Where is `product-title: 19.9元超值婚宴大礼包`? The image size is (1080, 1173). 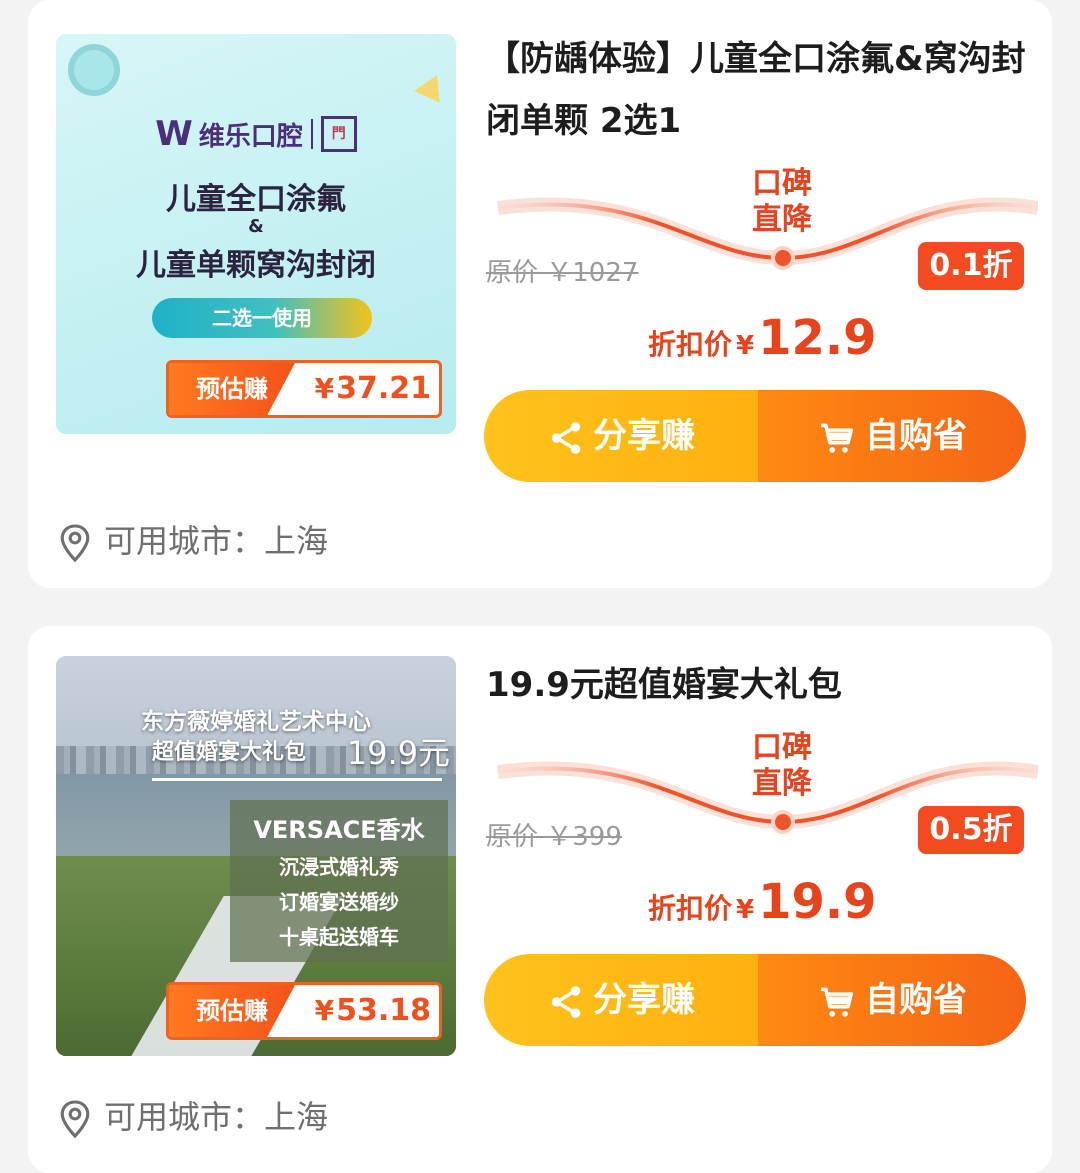 product-title: 19.9元超值婚宴大礼包 is located at coordinates (766, 685).